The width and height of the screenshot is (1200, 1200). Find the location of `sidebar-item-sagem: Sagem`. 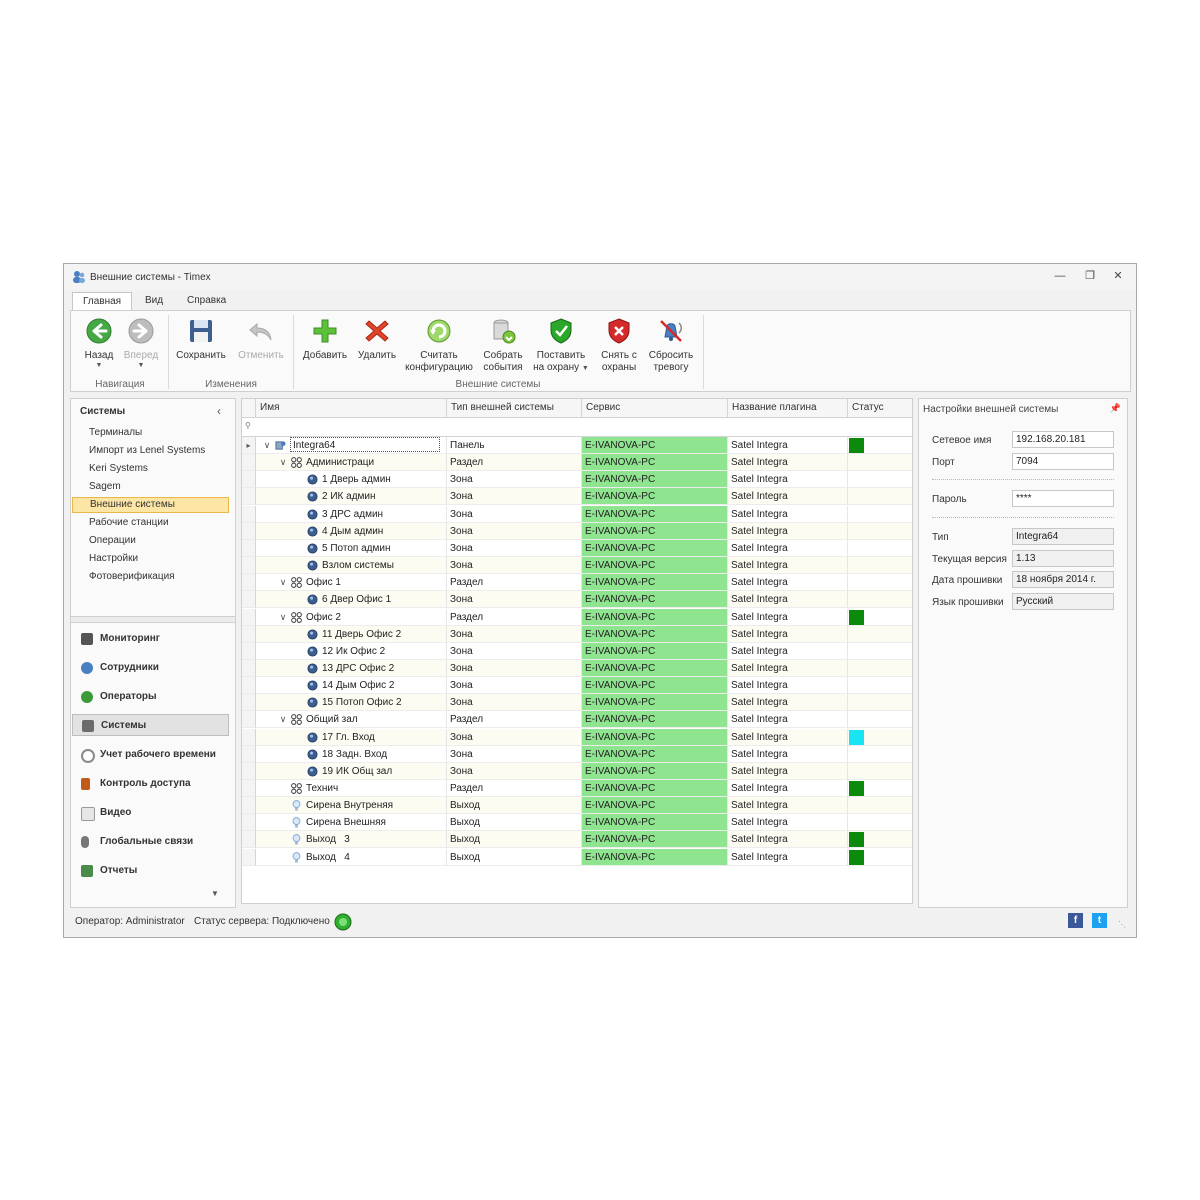

sidebar-item-sagem: Sagem is located at coordinates (105, 486).